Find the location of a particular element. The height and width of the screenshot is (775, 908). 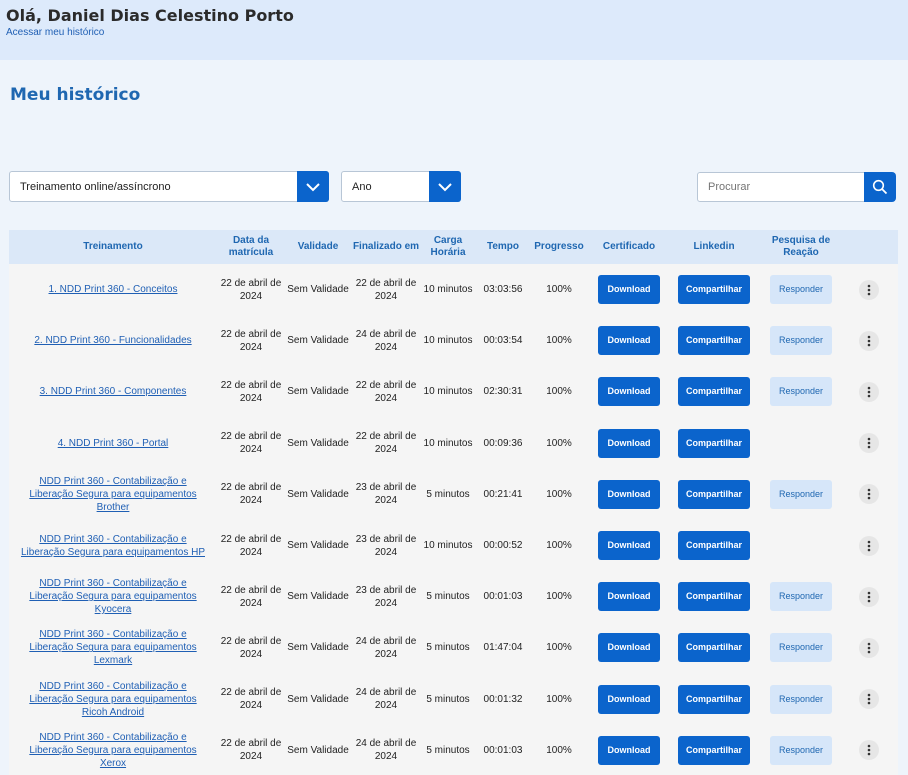

search-button is located at coordinates (880, 187).